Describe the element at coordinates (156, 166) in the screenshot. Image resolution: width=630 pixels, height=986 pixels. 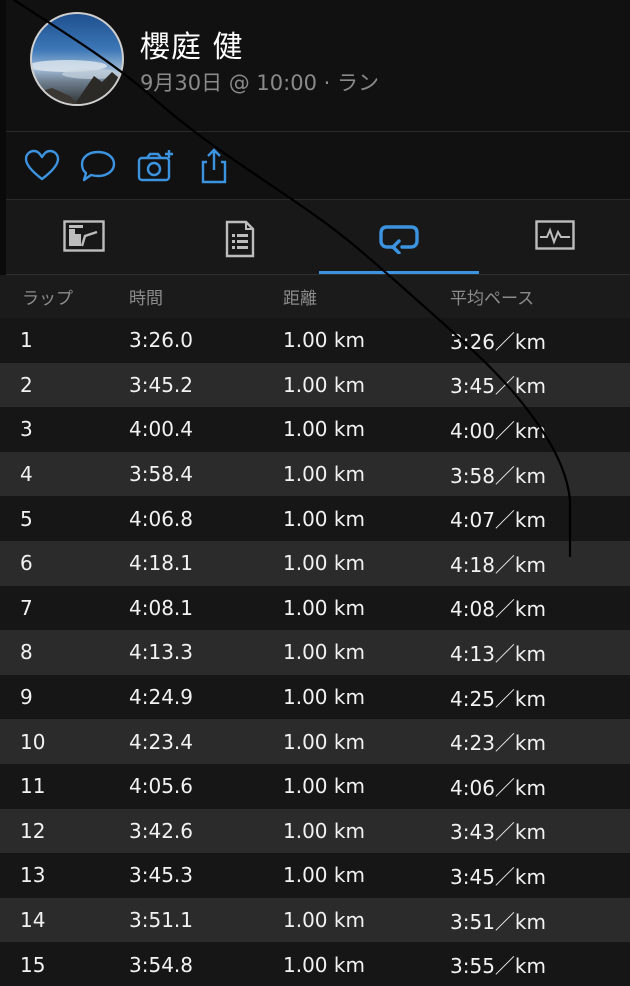
I see `add-photo-icon` at that location.